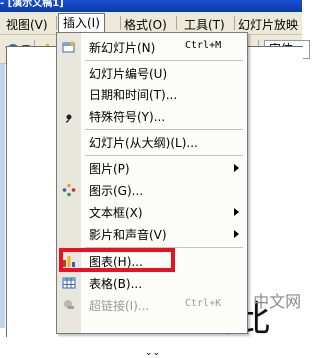  What do you see at coordinates (81, 23) in the screenshot?
I see `menu-insert: 插入(I)` at bounding box center [81, 23].